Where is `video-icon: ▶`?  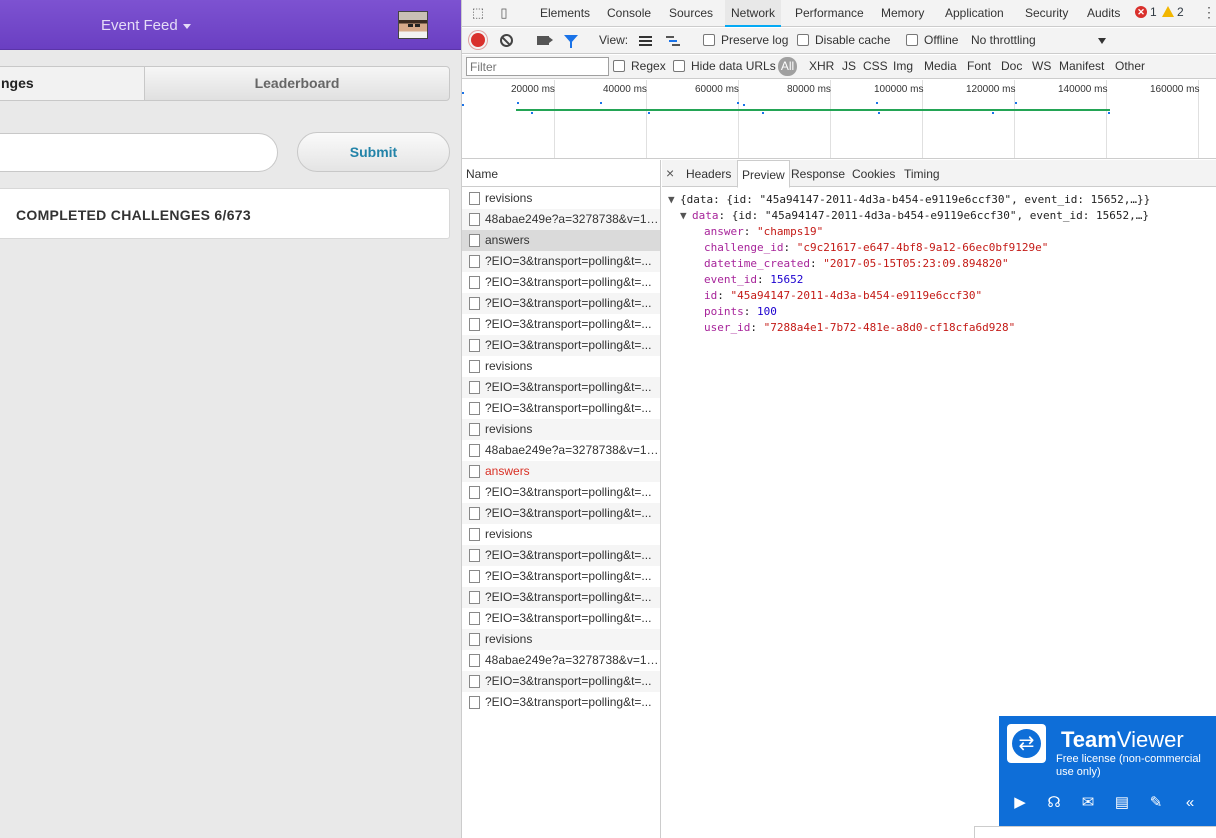
video-icon: ▶ is located at coordinates (1020, 803).